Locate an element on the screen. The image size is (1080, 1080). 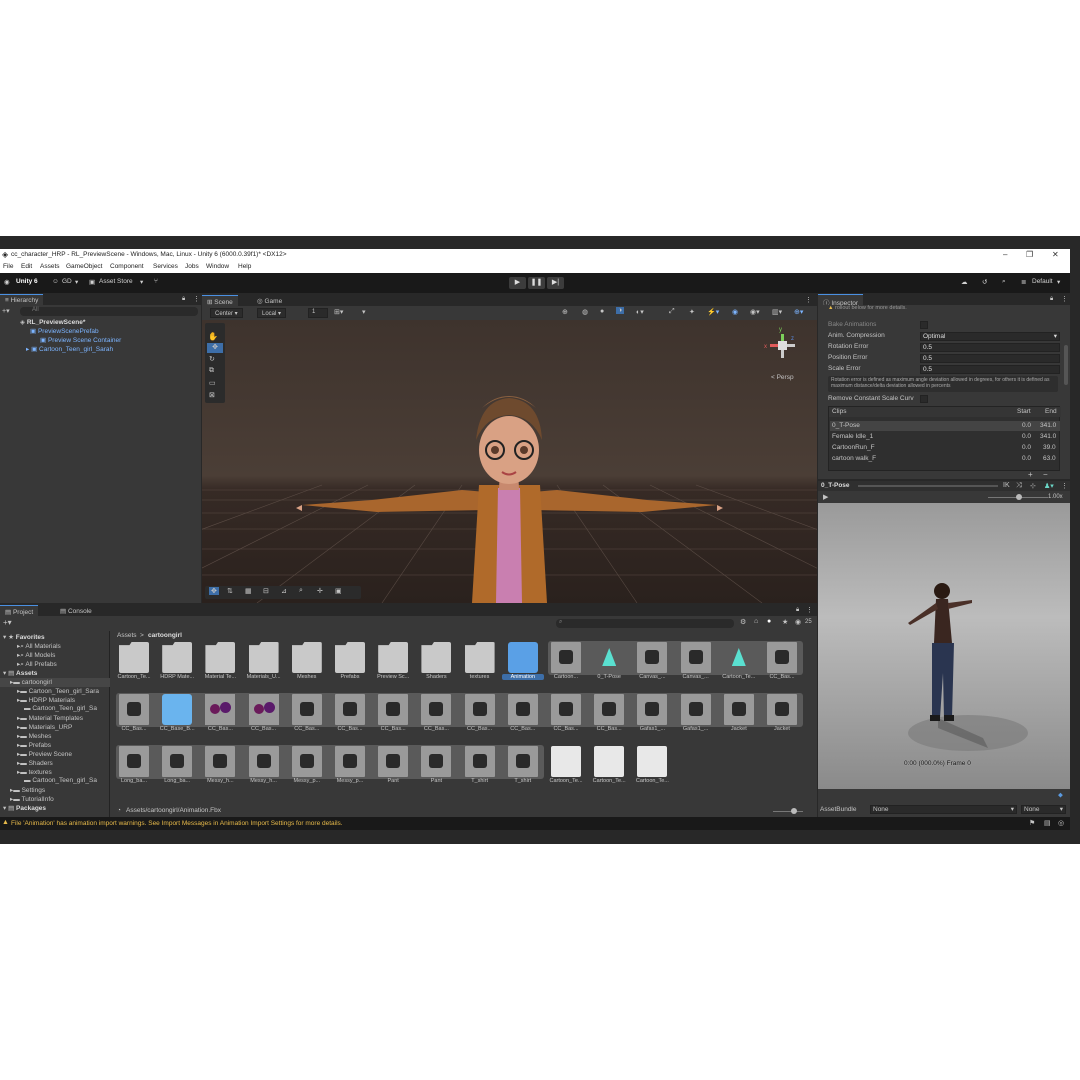
favorite-icon: ★ is located at coordinates (785, 622).